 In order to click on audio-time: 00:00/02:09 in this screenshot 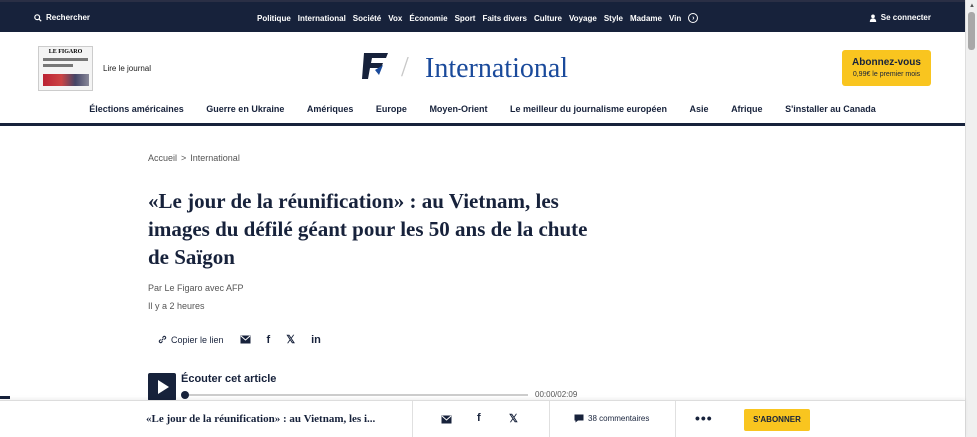, I will do `click(556, 394)`.